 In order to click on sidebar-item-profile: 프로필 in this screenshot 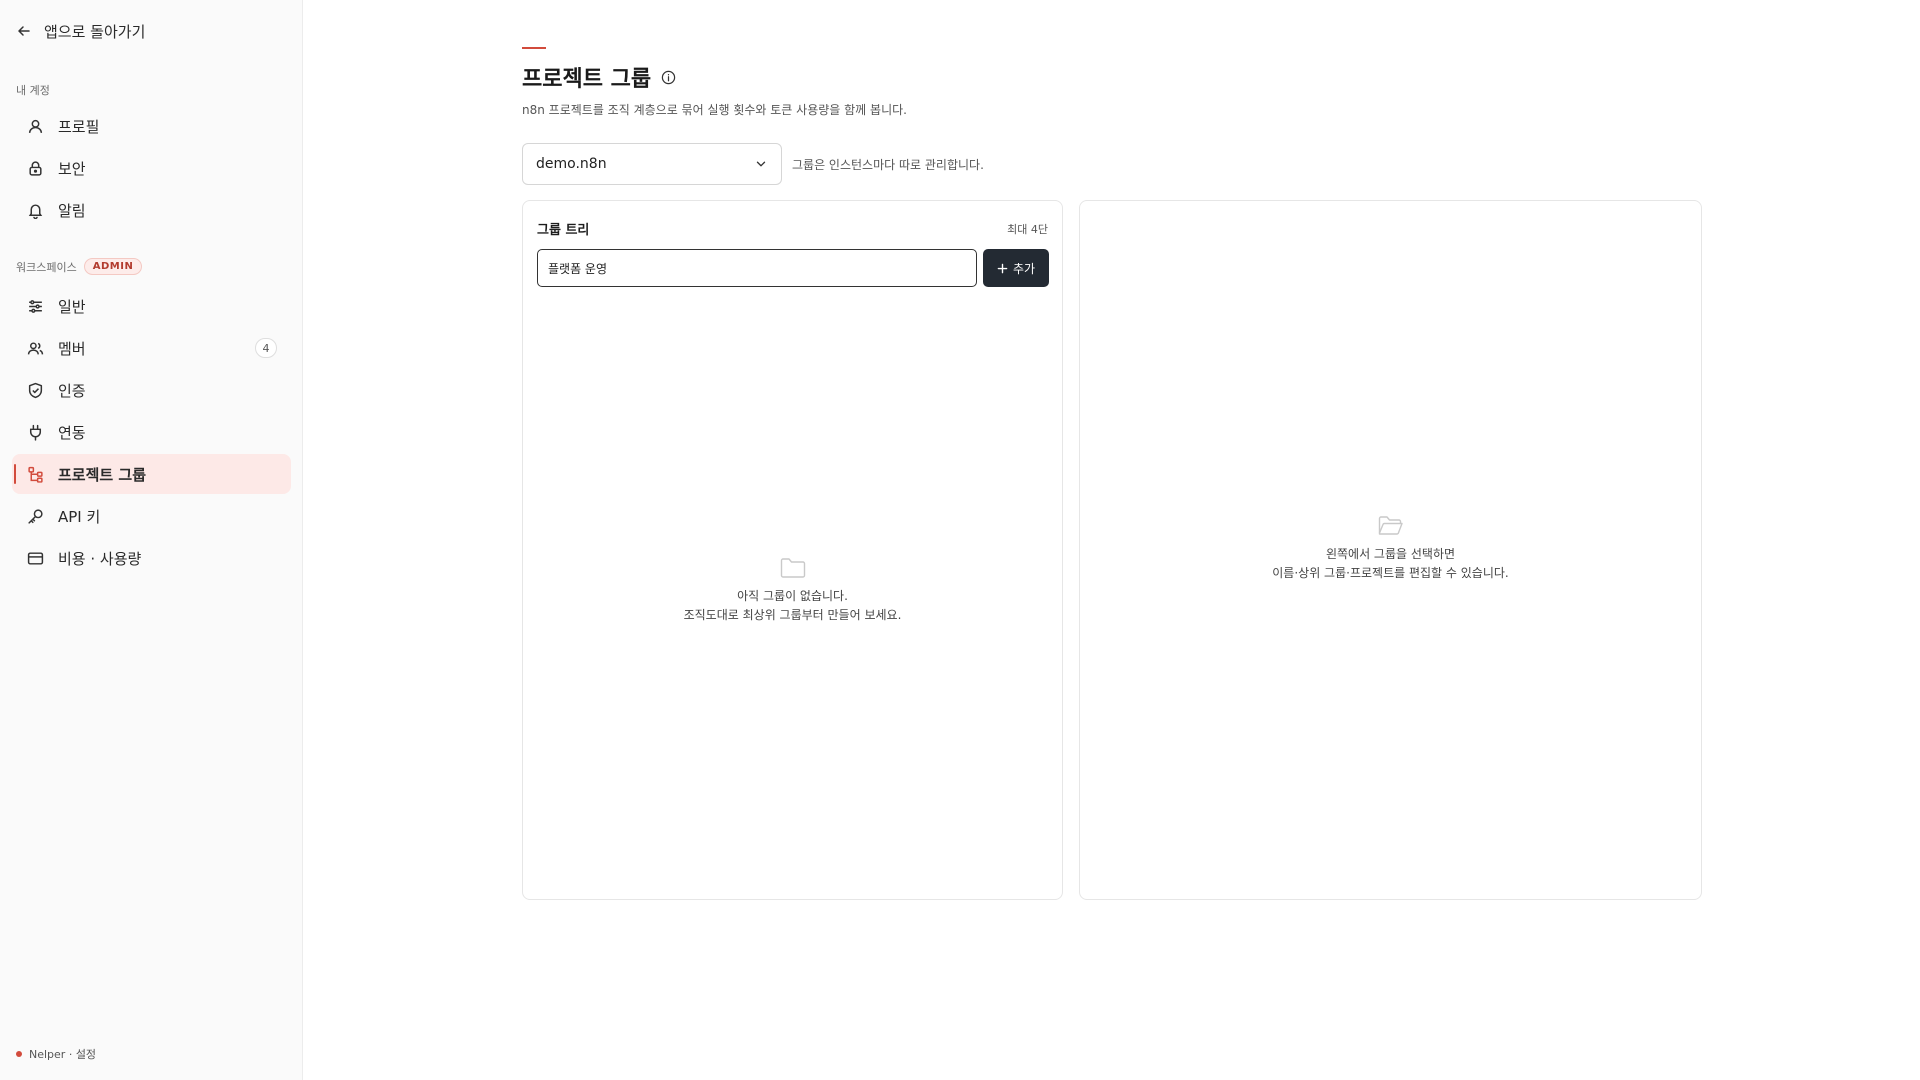, I will do `click(151, 126)`.